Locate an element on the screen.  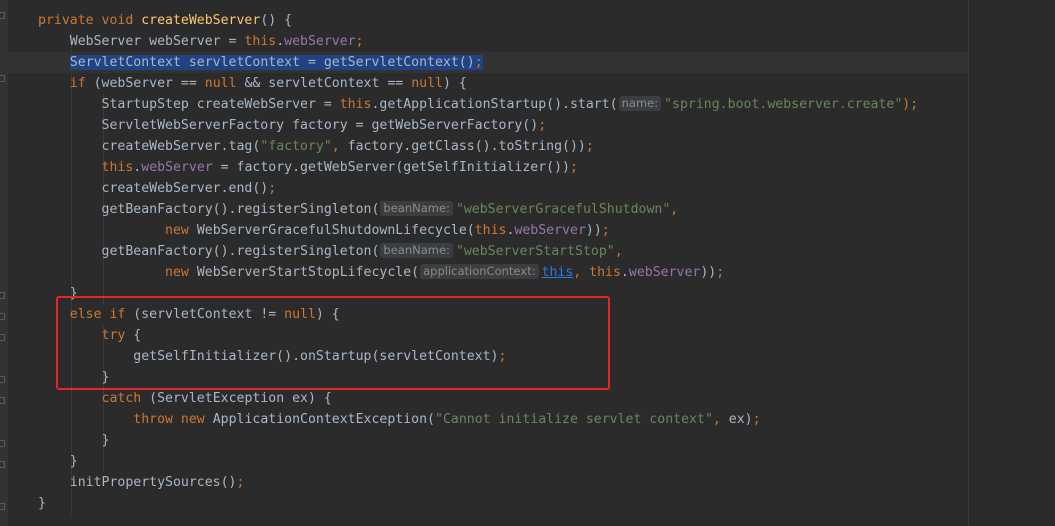
code-line: WebServer webServer = this.webServer; is located at coordinates (201, 41).